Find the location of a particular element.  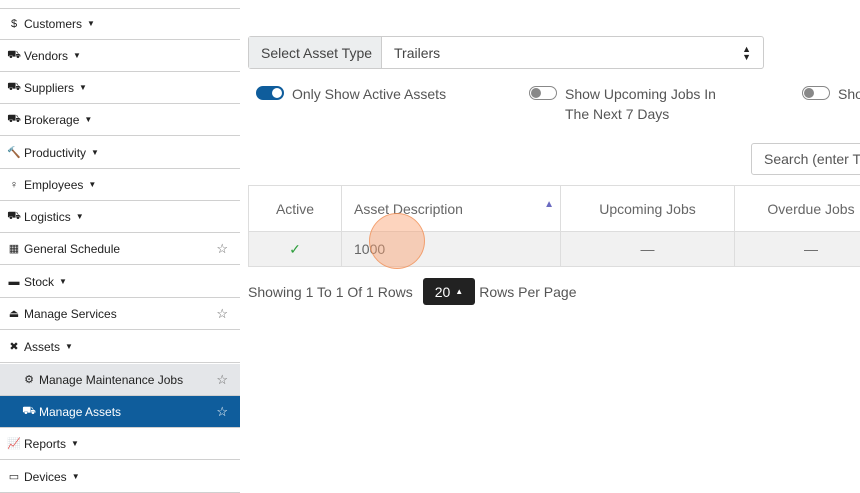

cell-upcoming-jobs: — is located at coordinates (648, 249).